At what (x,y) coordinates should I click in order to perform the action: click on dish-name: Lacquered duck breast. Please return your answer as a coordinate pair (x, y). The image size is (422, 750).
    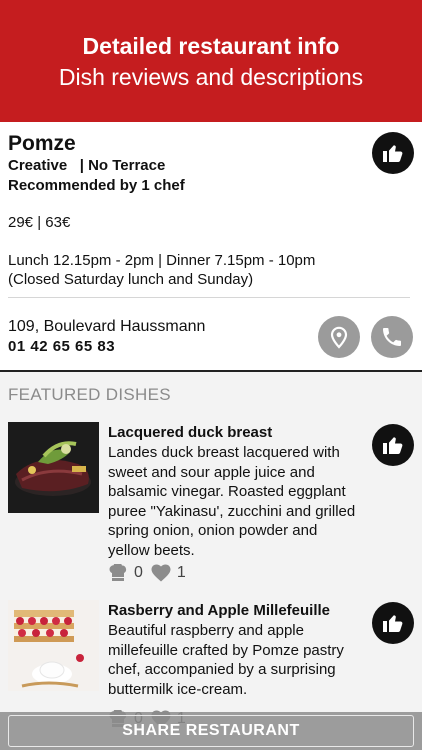
    Looking at the image, I should click on (190, 432).